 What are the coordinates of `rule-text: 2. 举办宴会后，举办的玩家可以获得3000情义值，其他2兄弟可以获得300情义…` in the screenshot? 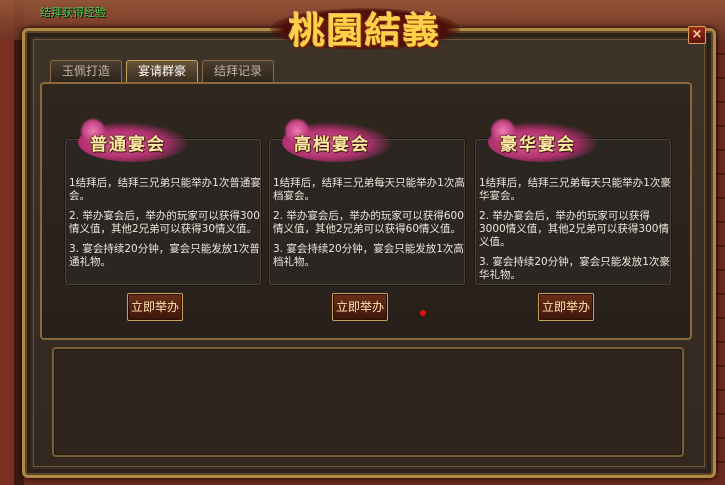 It's located at (574, 229).